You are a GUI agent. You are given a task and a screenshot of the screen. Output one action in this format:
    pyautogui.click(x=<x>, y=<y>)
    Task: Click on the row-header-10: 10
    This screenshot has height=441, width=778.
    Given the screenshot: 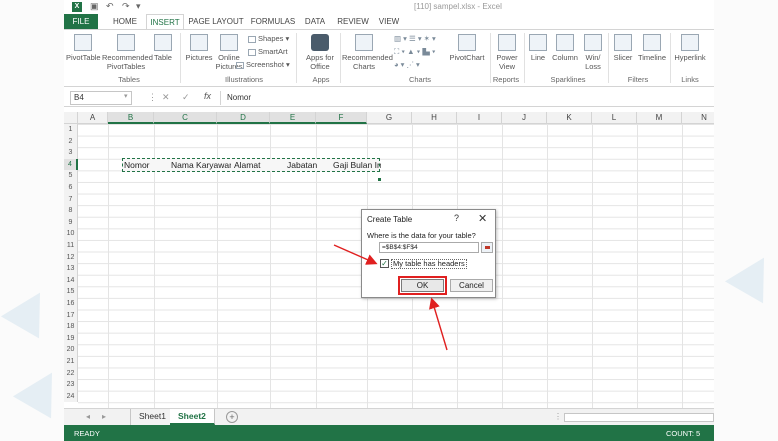 What is the action you would take?
    pyautogui.click(x=71, y=234)
    